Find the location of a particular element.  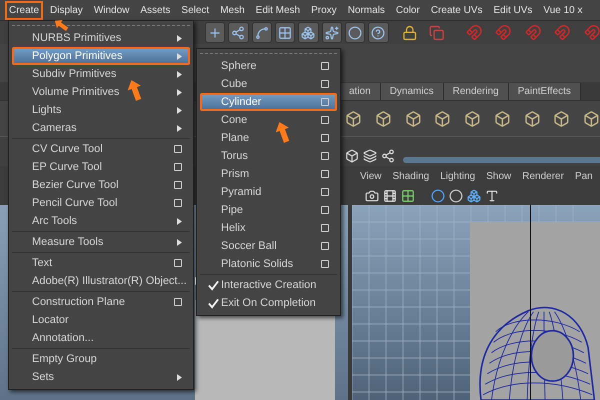

menu-item: Pipe is located at coordinates (268, 210).